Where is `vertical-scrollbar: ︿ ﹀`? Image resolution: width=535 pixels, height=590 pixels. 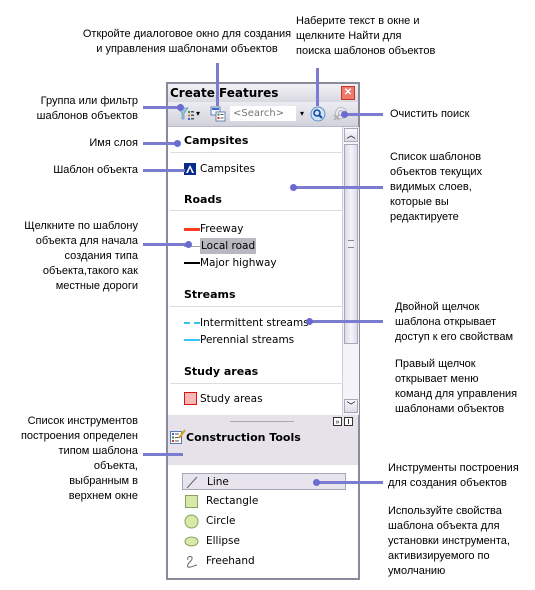 vertical-scrollbar: ︿ ﹀ is located at coordinates (350, 271).